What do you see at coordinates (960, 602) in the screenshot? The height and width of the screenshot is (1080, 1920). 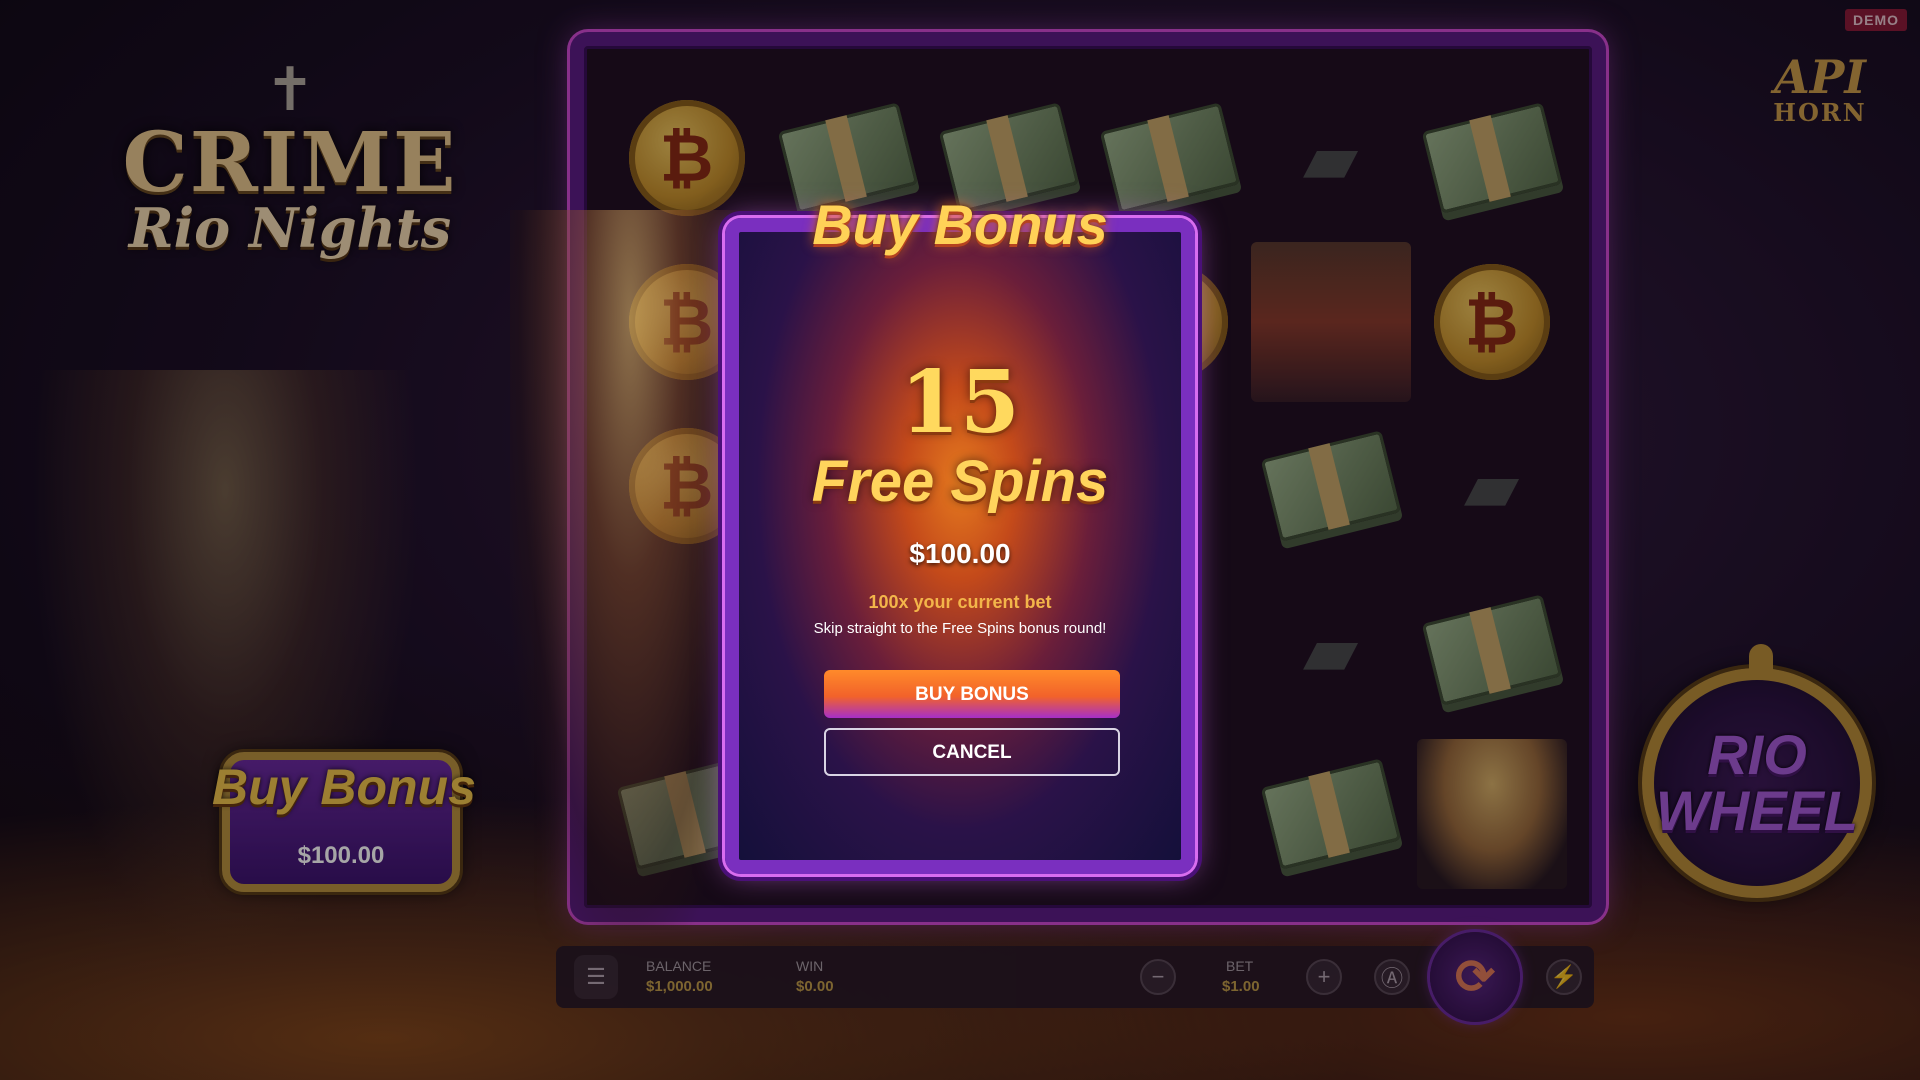 I see `bet-multiplier-text: 100x your current bet` at bounding box center [960, 602].